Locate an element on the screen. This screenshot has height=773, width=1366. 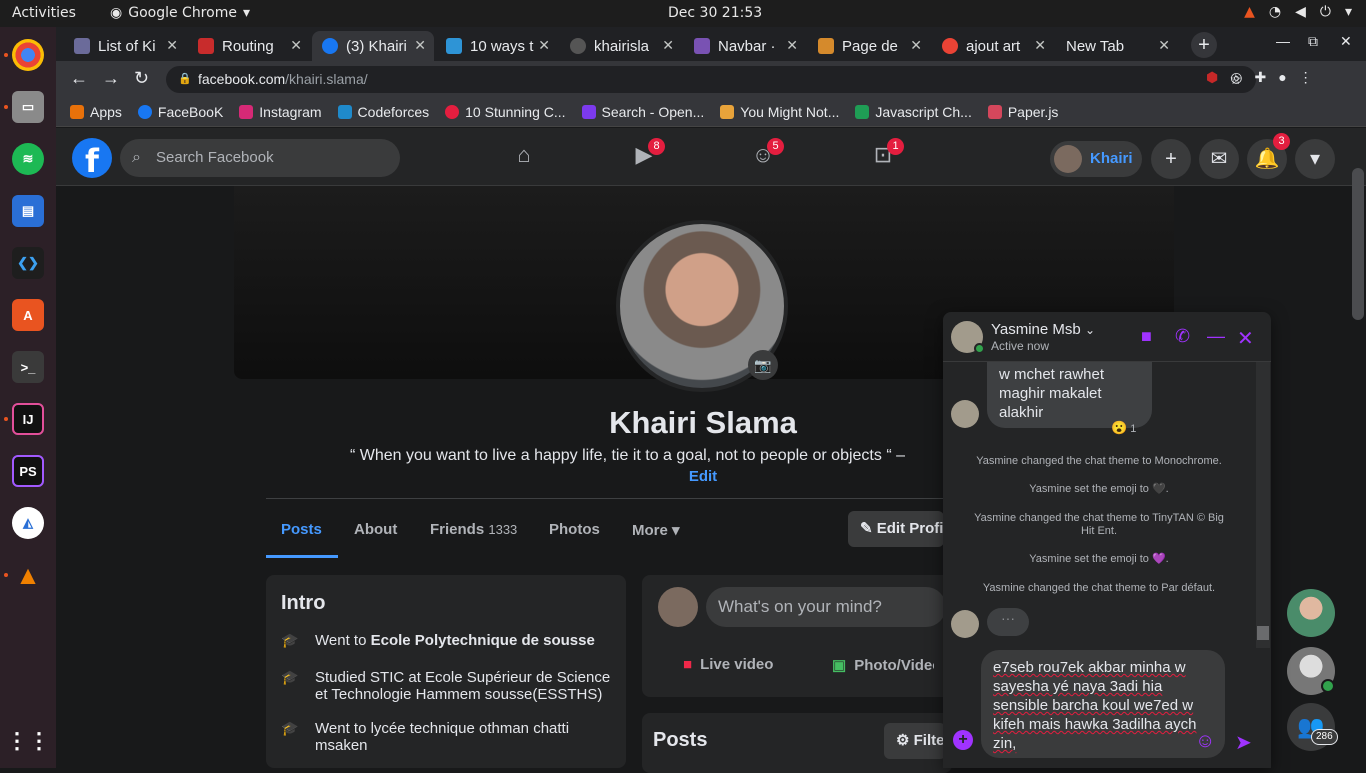
chat-header: Yasmine Msb ⌄ Active now ■ ✆ — ✕ is located at coordinates (1107, 337).